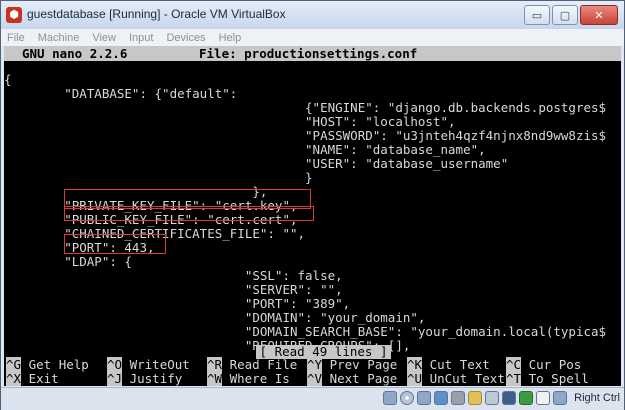  Describe the element at coordinates (315, 364) in the screenshot. I see `shortcut-key: ^Y` at that location.